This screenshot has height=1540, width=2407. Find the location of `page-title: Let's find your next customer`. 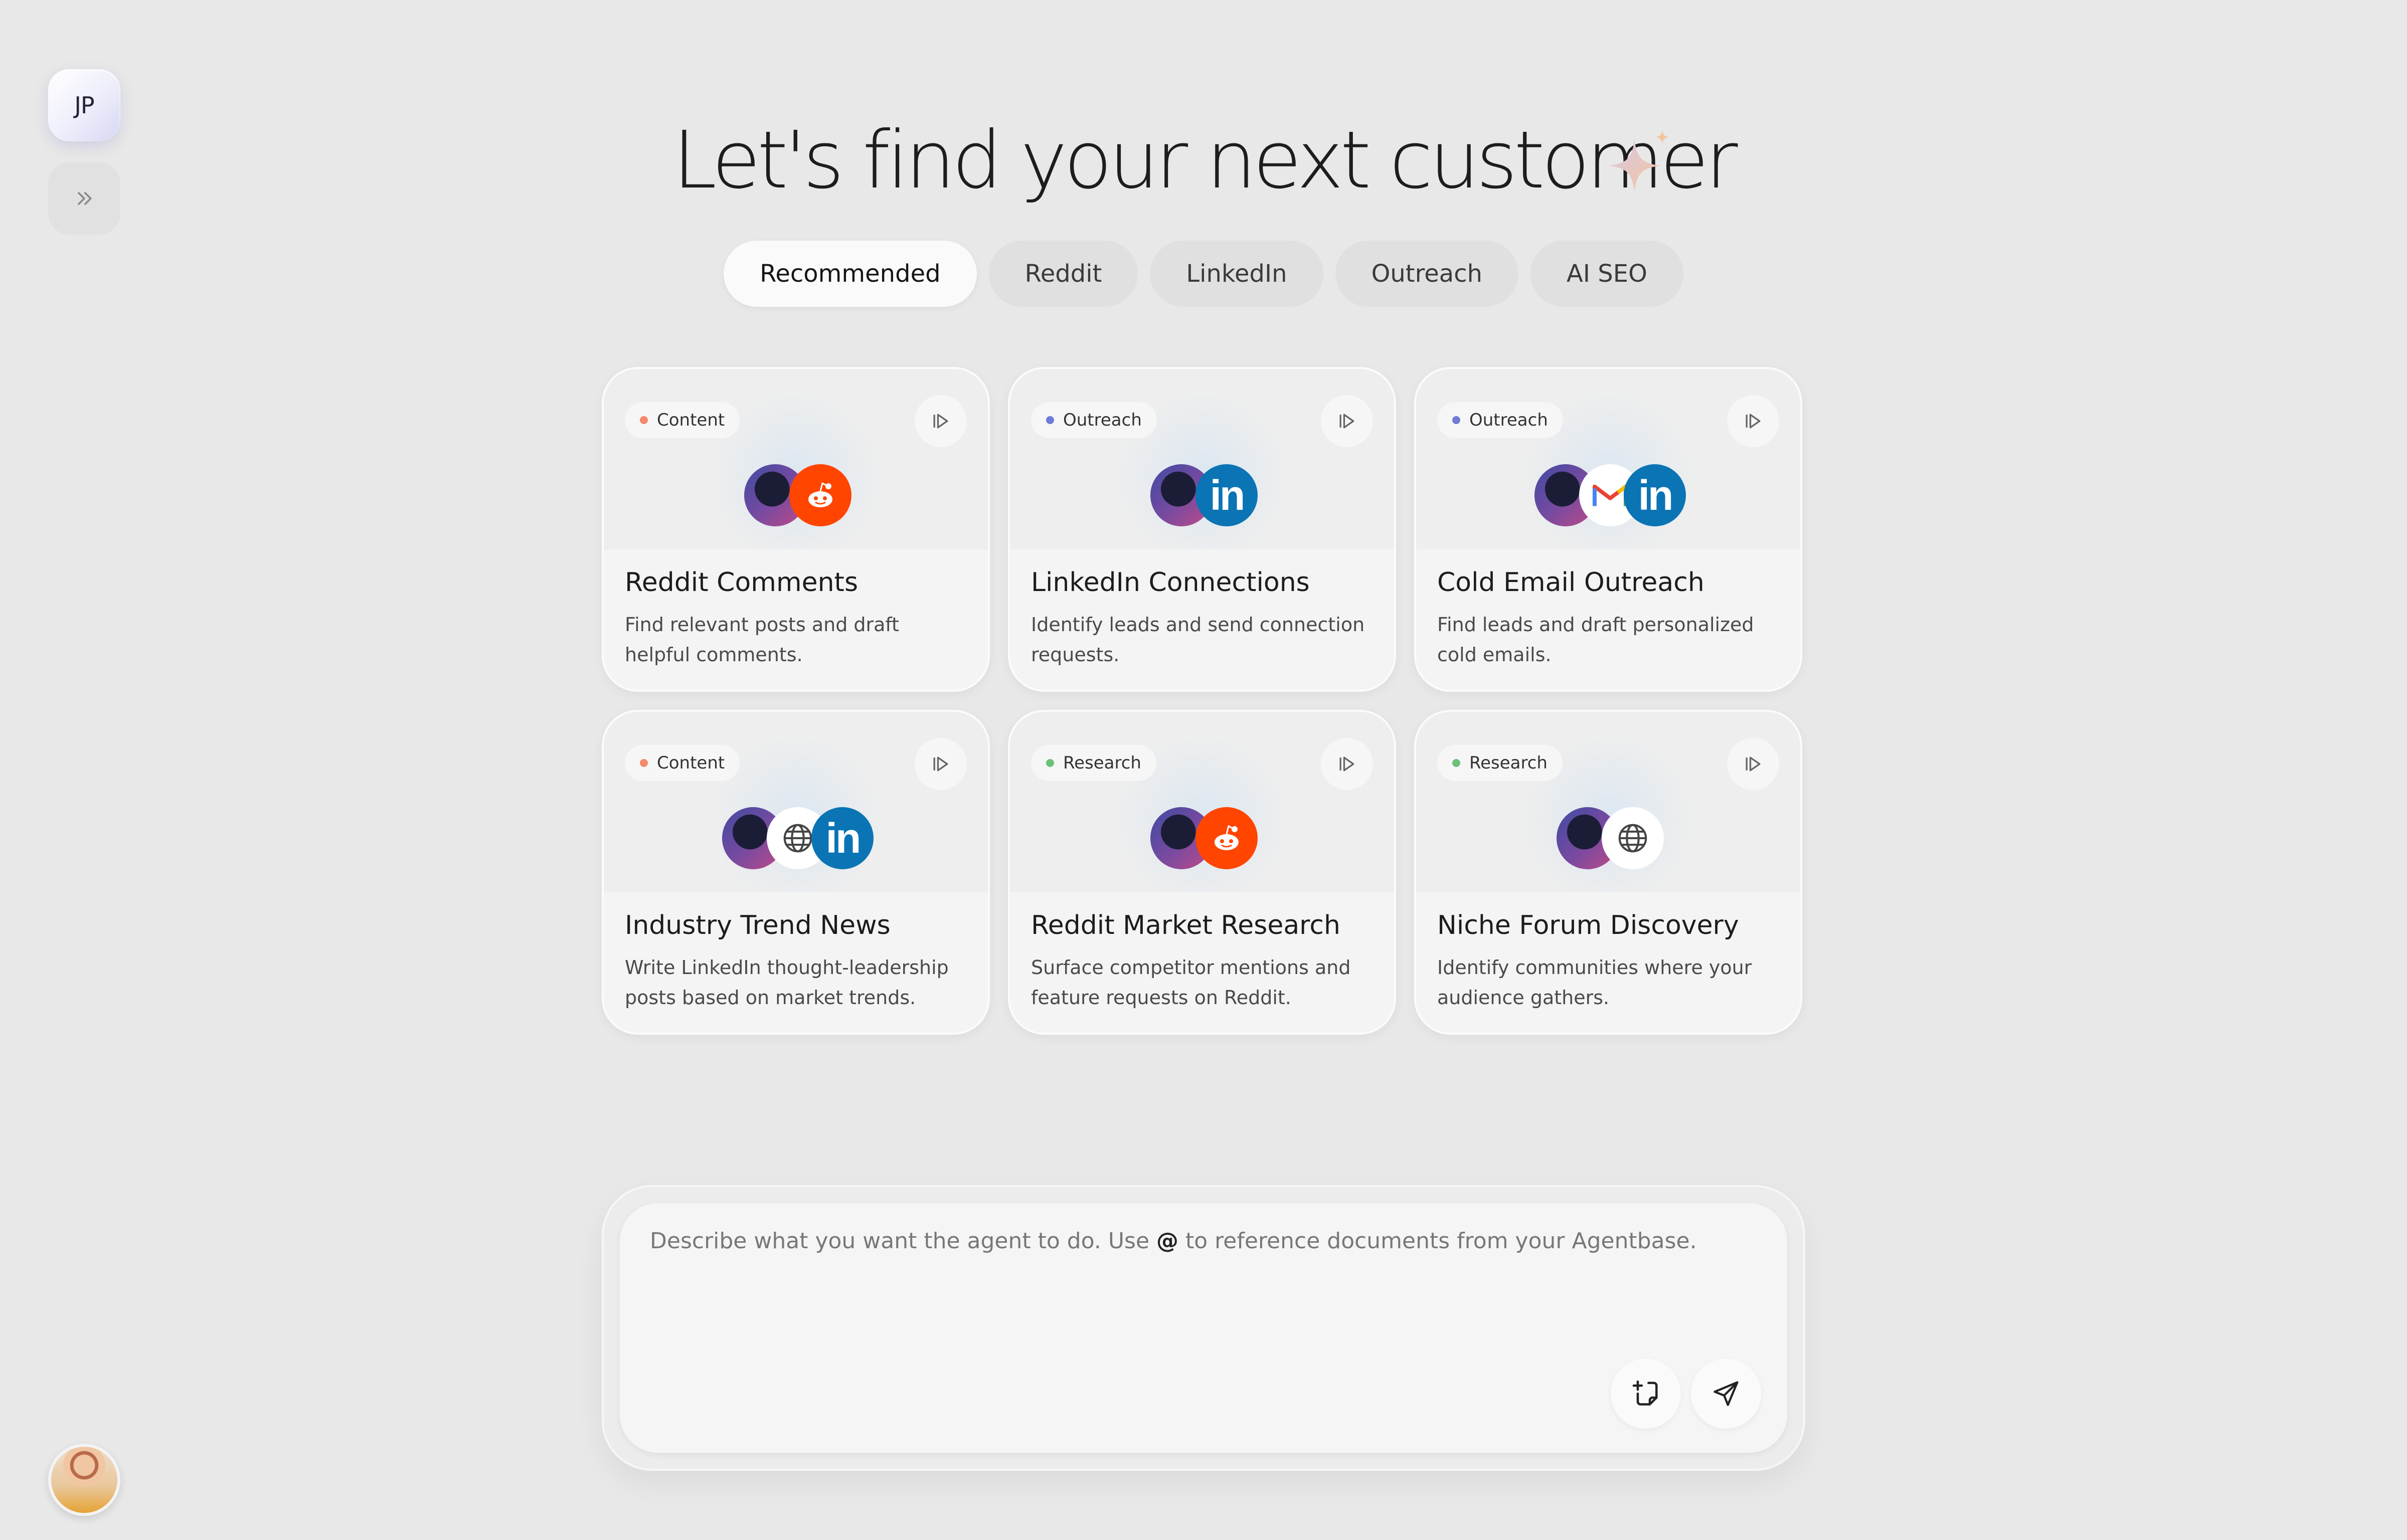

page-title: Let's find your next customer is located at coordinates (1205, 160).